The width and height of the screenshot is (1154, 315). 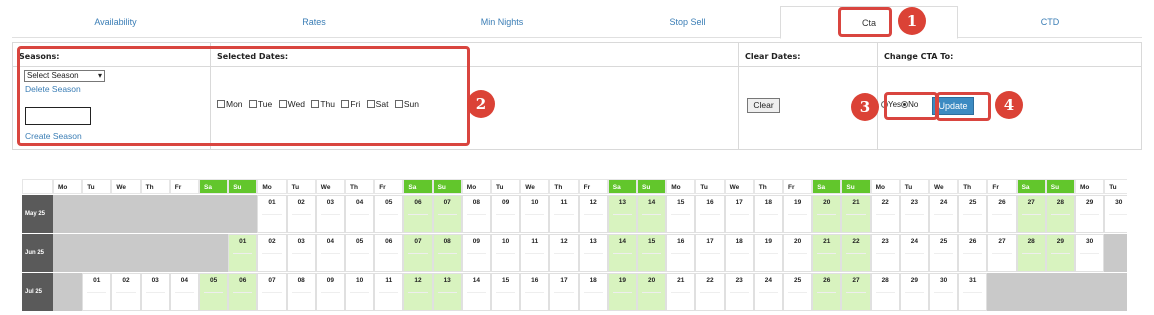 I want to click on tab-cta: Cta, so click(x=869, y=22).